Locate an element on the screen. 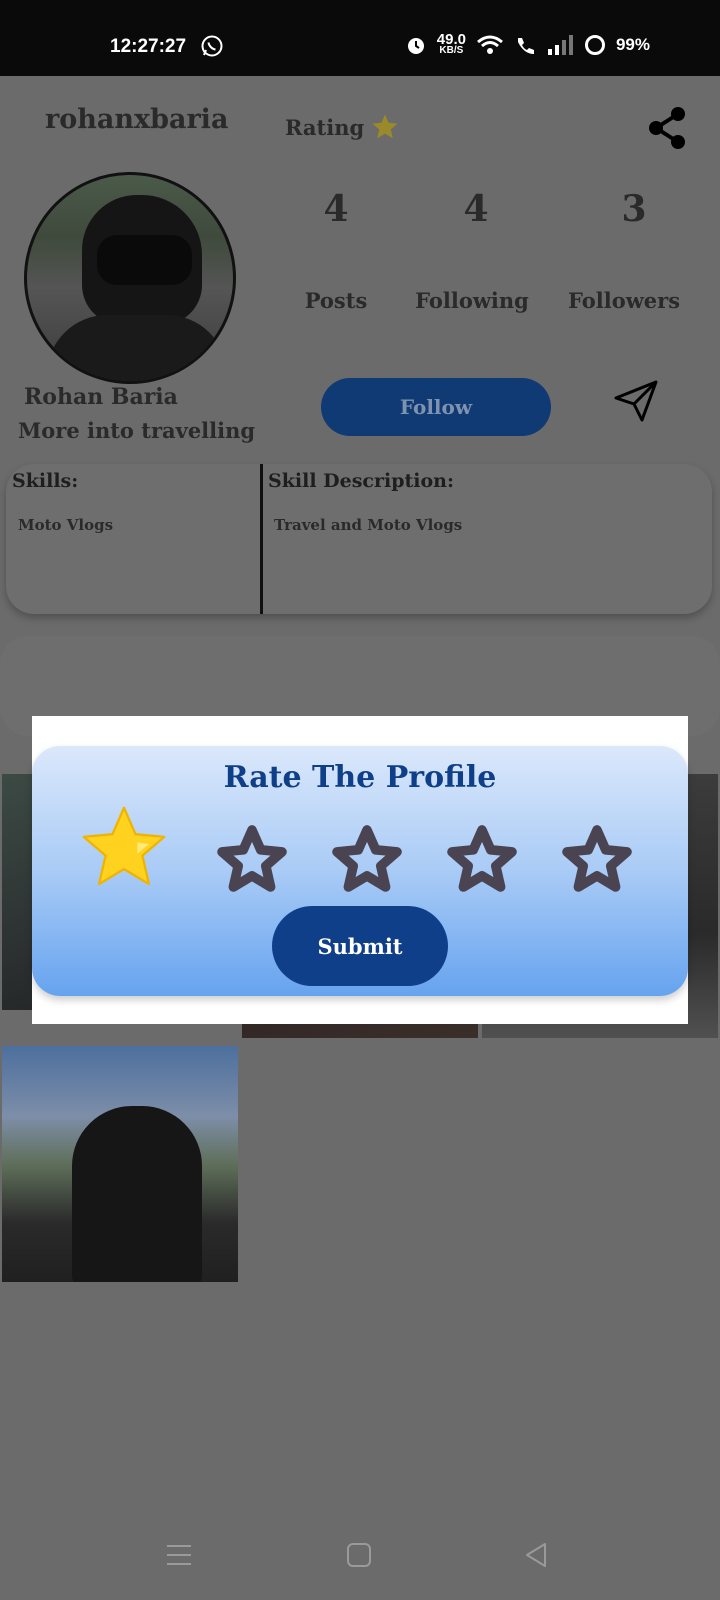 This screenshot has height=1600, width=720. alarm-icon is located at coordinates (415, 46).